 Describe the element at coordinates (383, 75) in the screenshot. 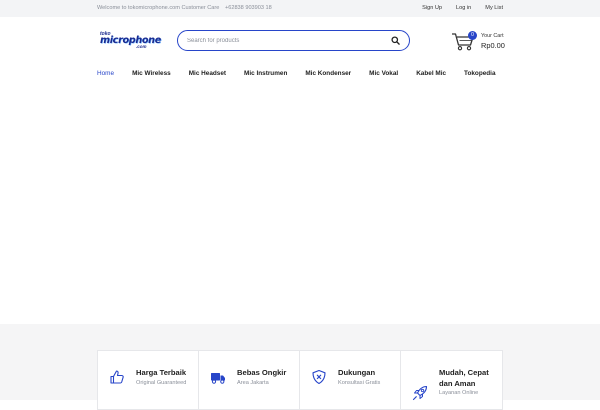

I see `nav-item-mic-vokal: Mic Vokal` at that location.